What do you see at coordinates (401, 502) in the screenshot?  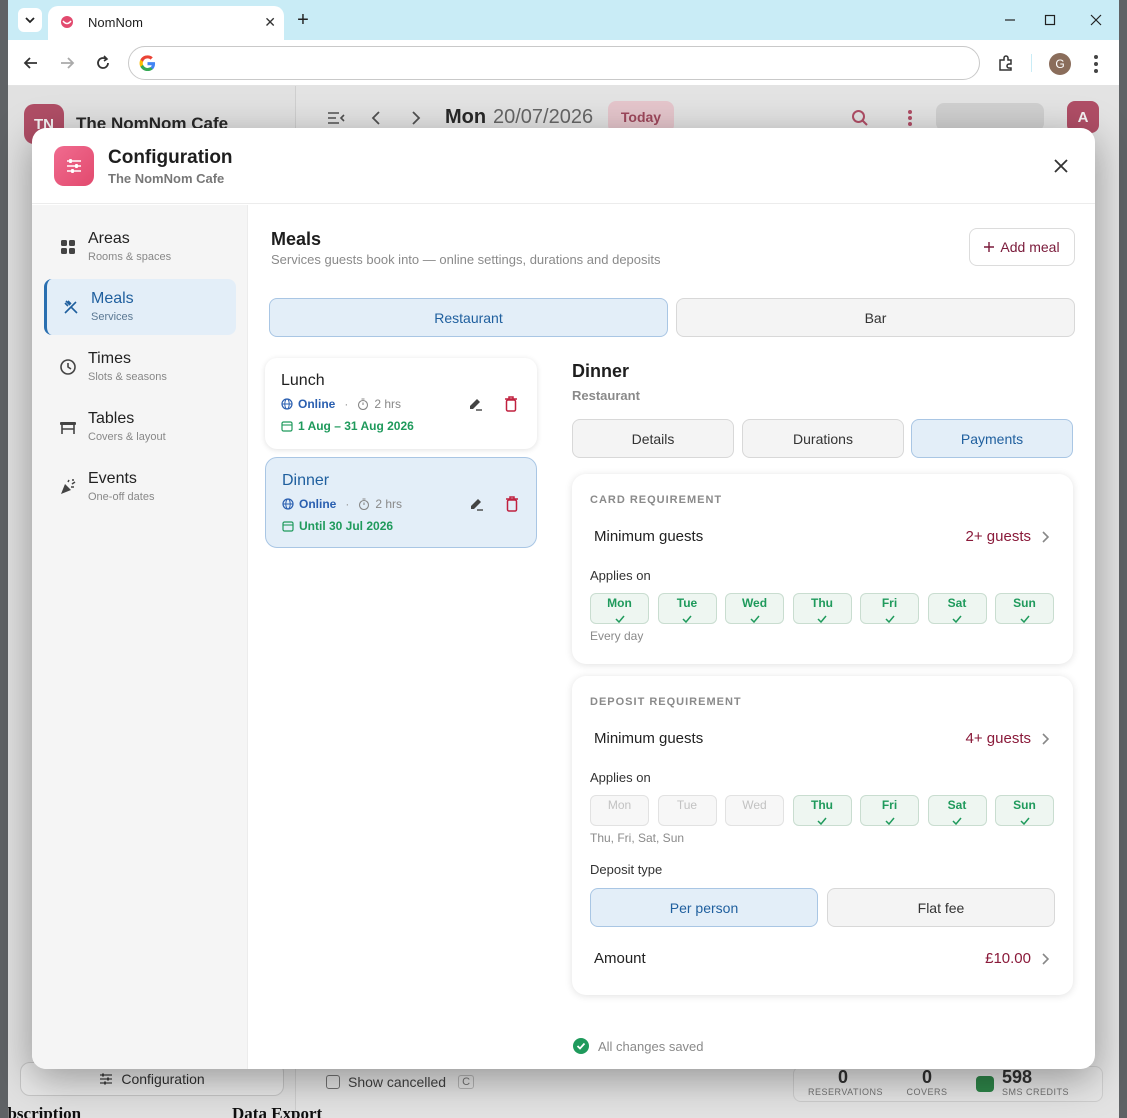 I see `meal-card-dinner: Dinner Online · 2 hrs Until 30 Jul 2026` at bounding box center [401, 502].